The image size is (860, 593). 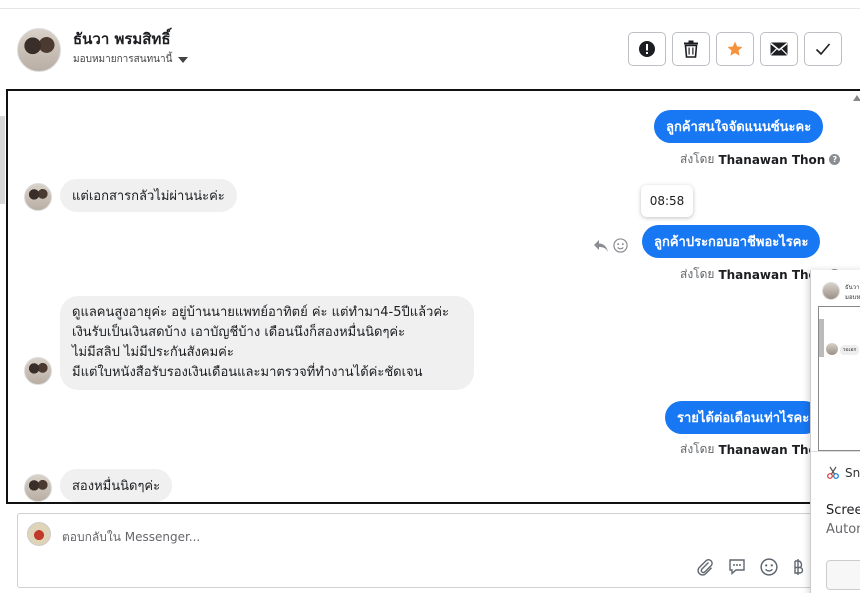 What do you see at coordinates (850, 350) in the screenshot?
I see `preview-message: รอเอก` at bounding box center [850, 350].